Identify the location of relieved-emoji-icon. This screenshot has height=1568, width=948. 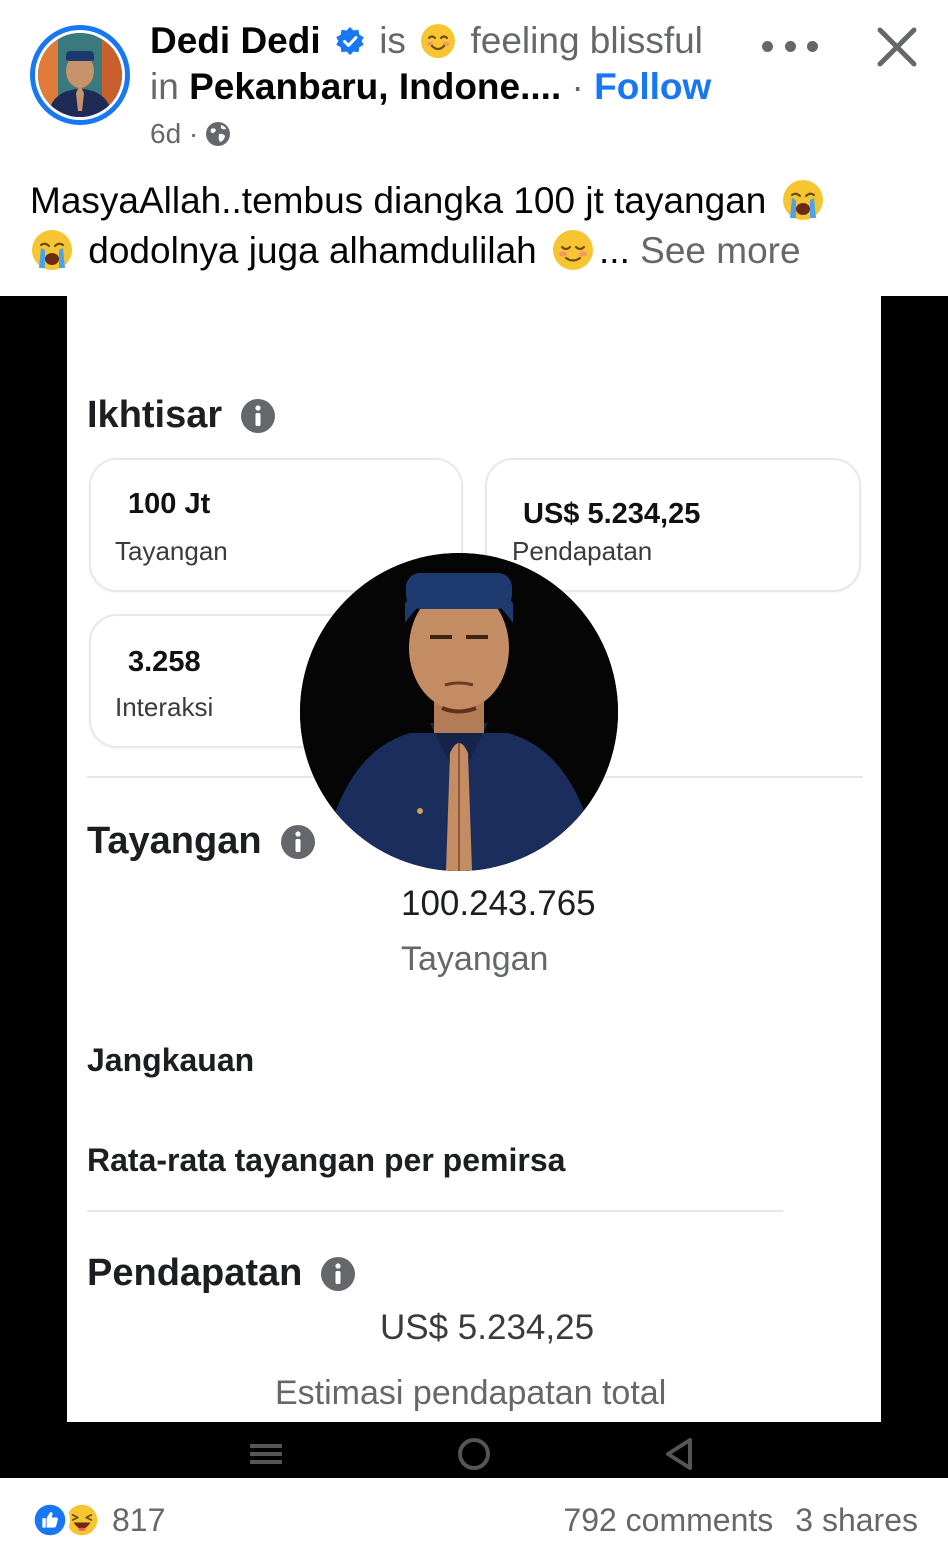
(573, 250).